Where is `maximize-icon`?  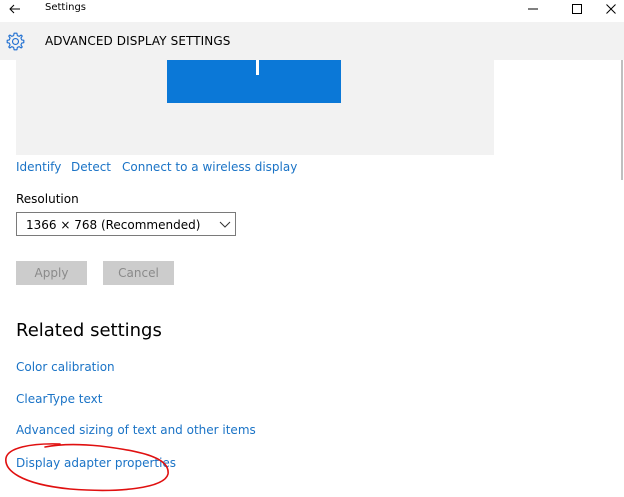 maximize-icon is located at coordinates (577, 9).